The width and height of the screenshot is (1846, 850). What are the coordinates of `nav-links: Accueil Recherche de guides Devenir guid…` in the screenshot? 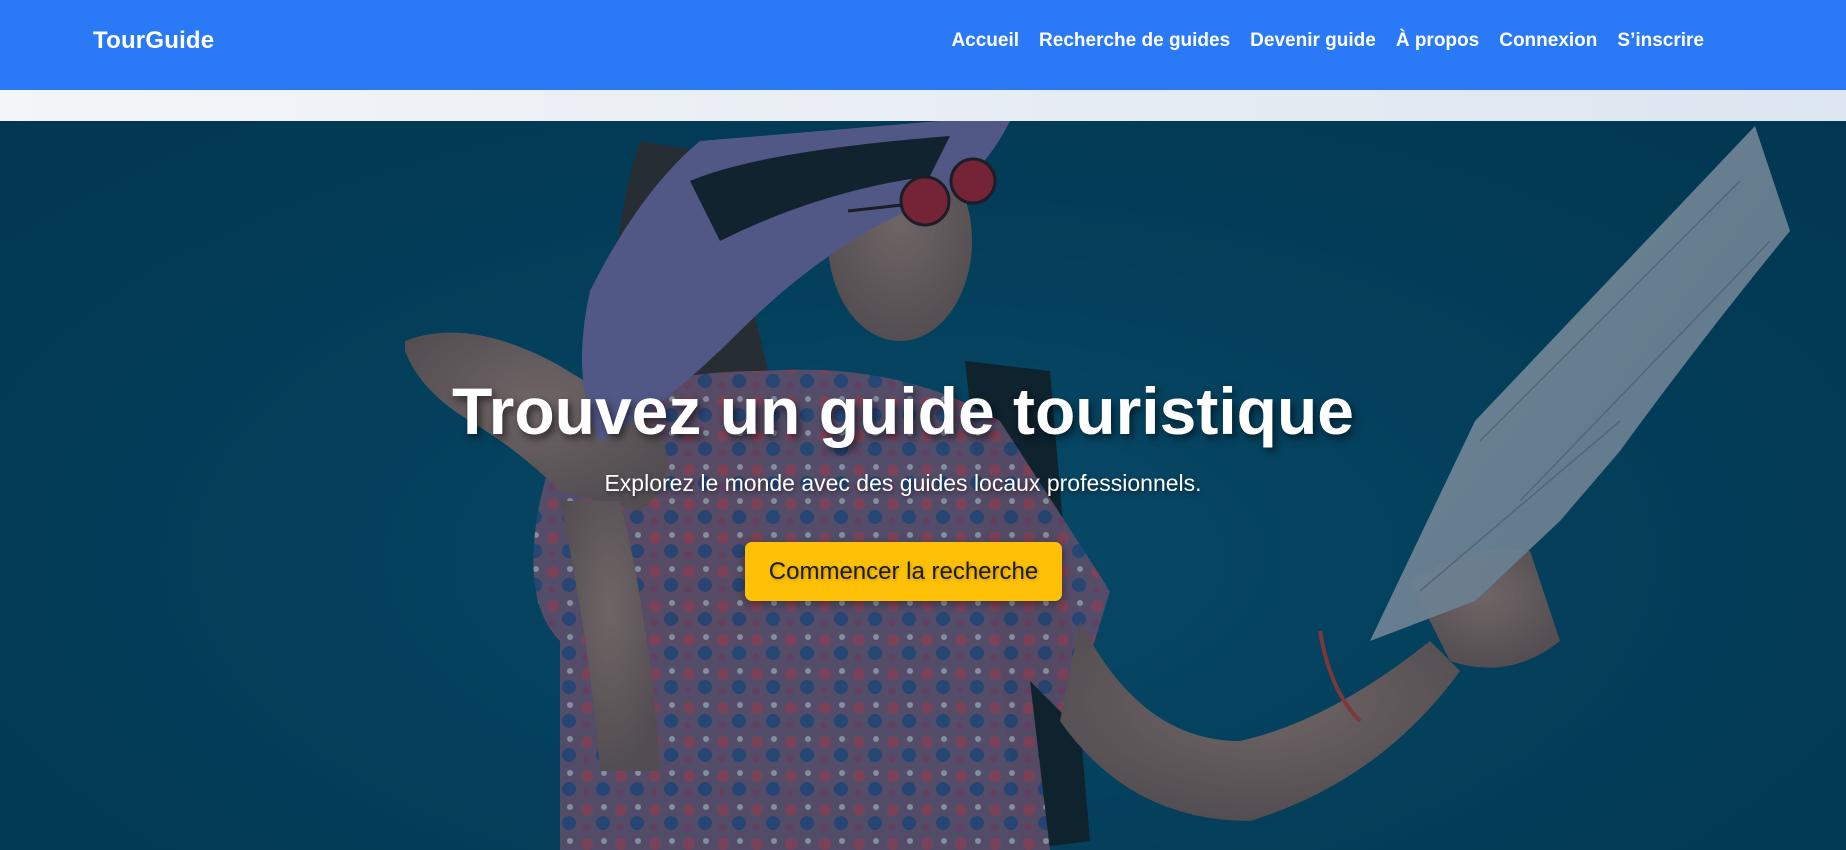 It's located at (1327, 41).